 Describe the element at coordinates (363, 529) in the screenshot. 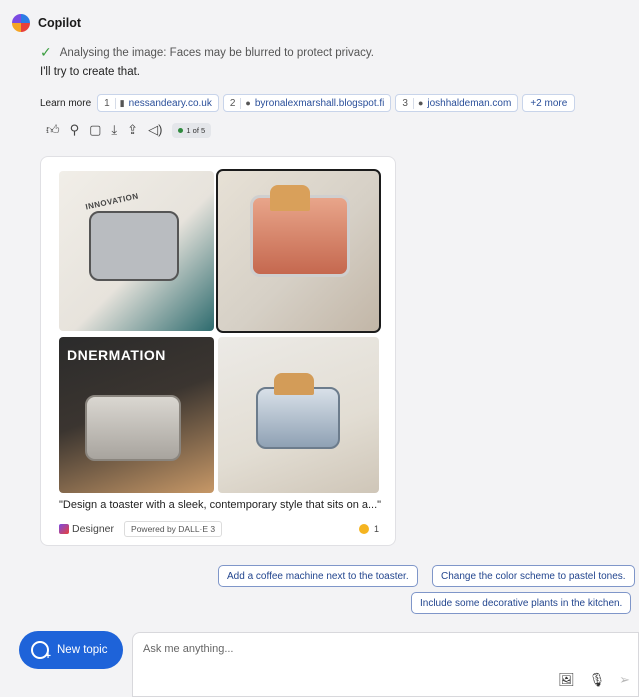

I see `emoji-icon` at that location.